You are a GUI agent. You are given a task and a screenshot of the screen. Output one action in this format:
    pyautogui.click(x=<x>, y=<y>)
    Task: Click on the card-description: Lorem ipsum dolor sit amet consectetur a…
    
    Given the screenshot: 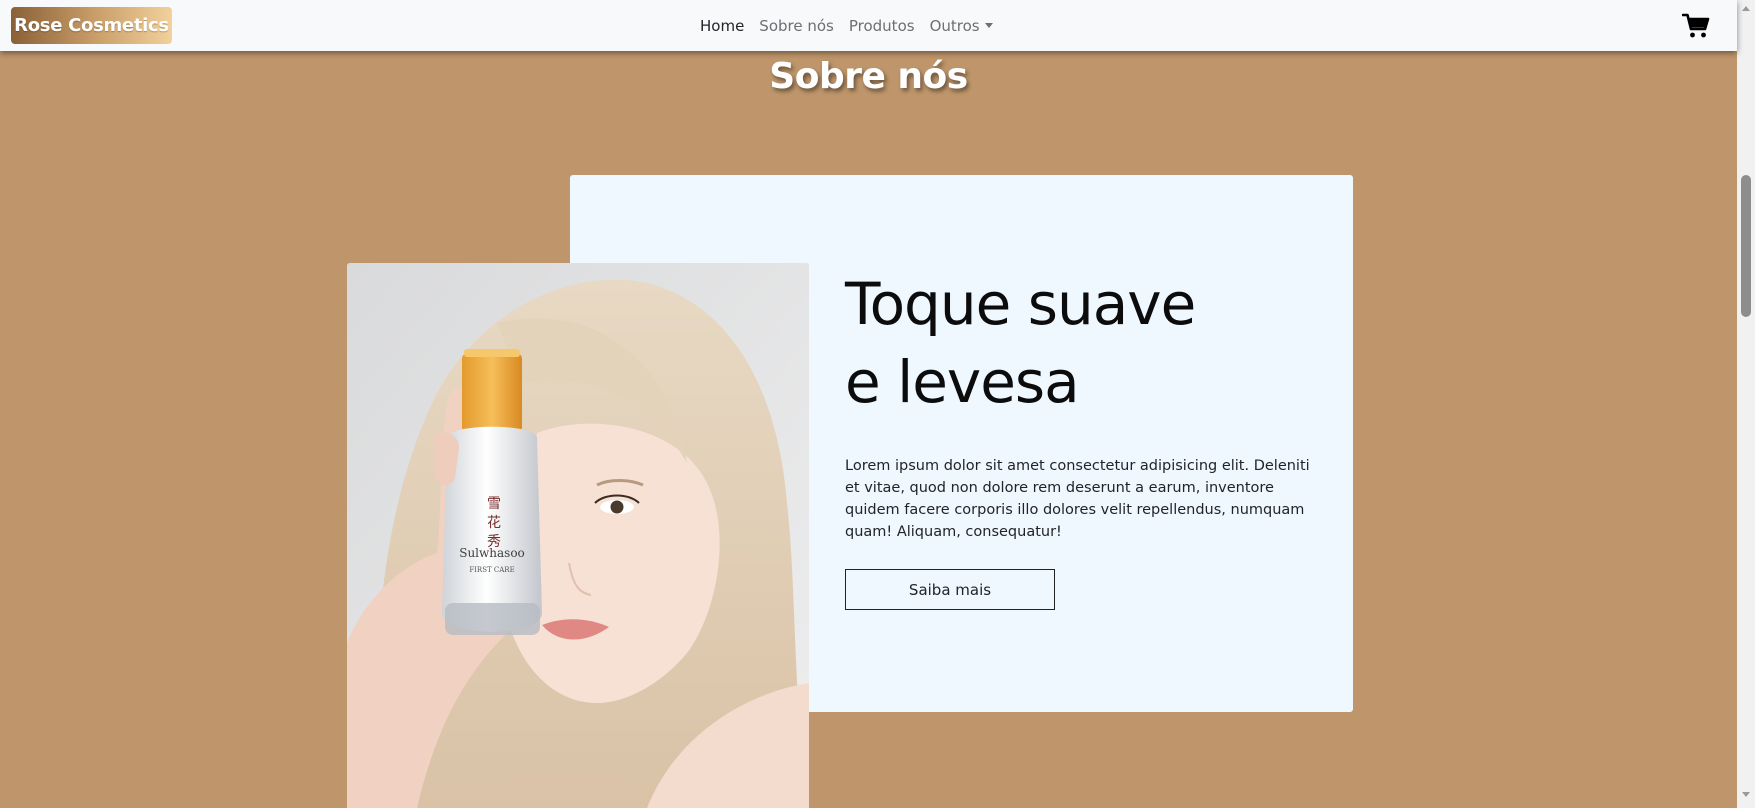 What is the action you would take?
    pyautogui.click(x=1077, y=499)
    